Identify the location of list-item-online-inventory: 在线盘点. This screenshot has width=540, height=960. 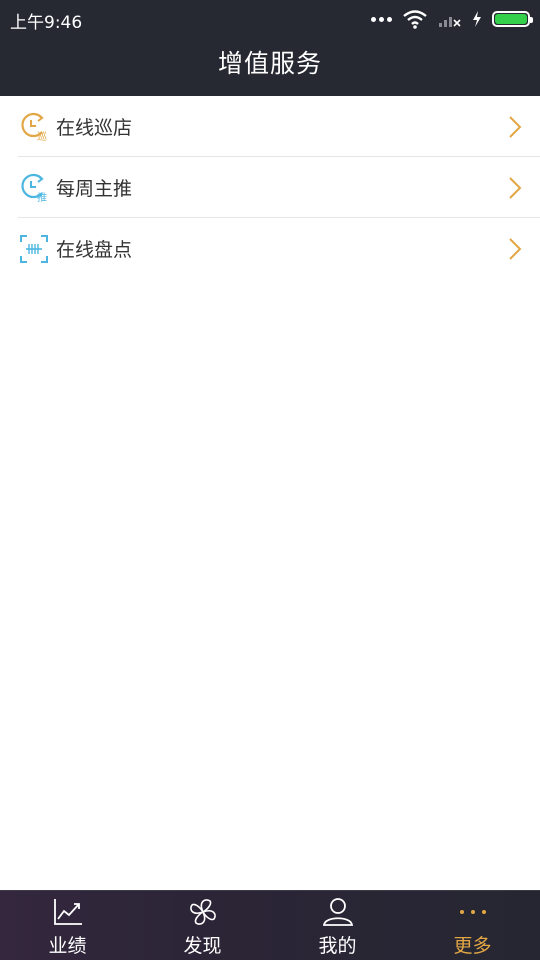
(279, 248).